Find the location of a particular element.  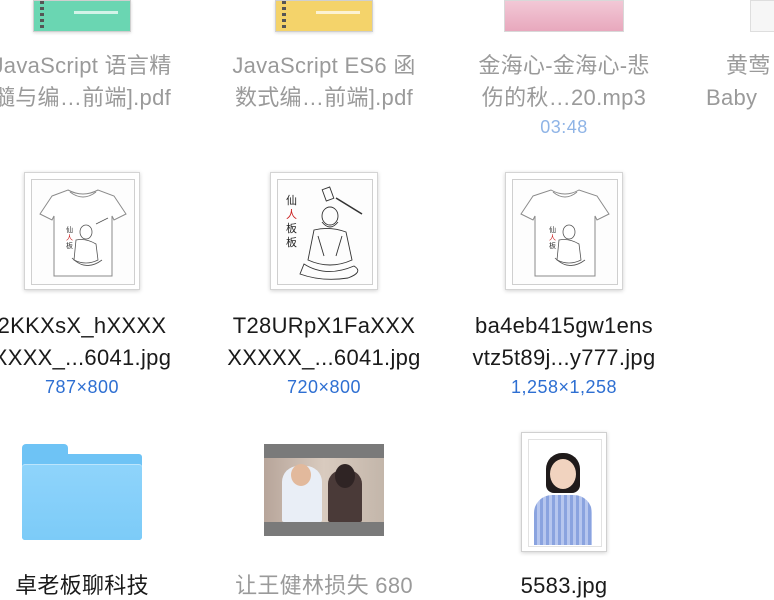

folder-icon is located at coordinates (82, 492).